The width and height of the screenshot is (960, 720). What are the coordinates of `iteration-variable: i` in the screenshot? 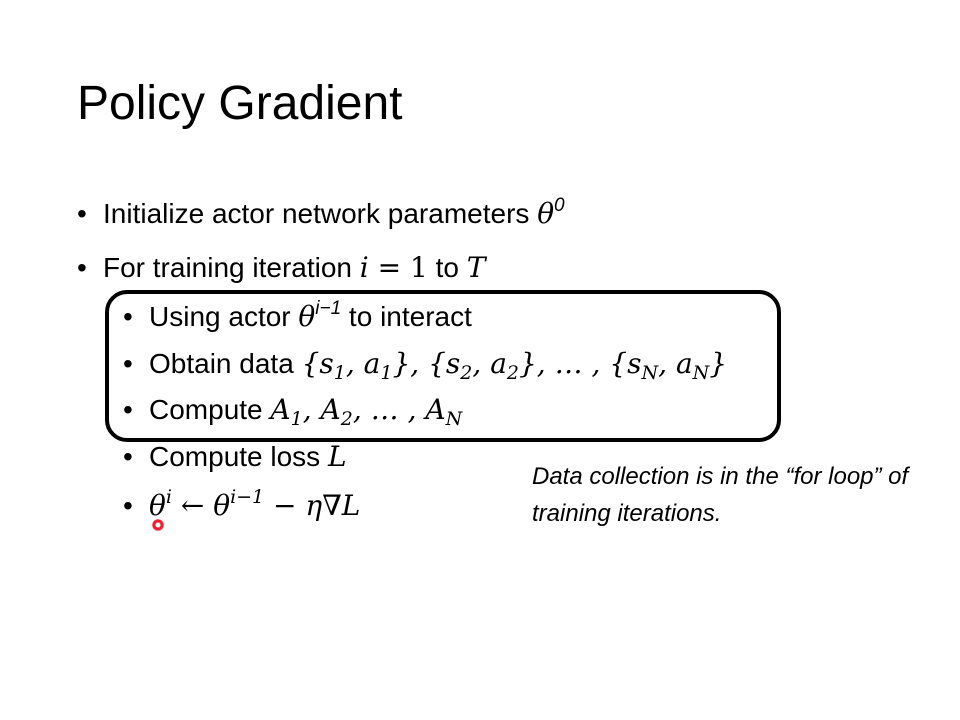 It's located at (364, 267).